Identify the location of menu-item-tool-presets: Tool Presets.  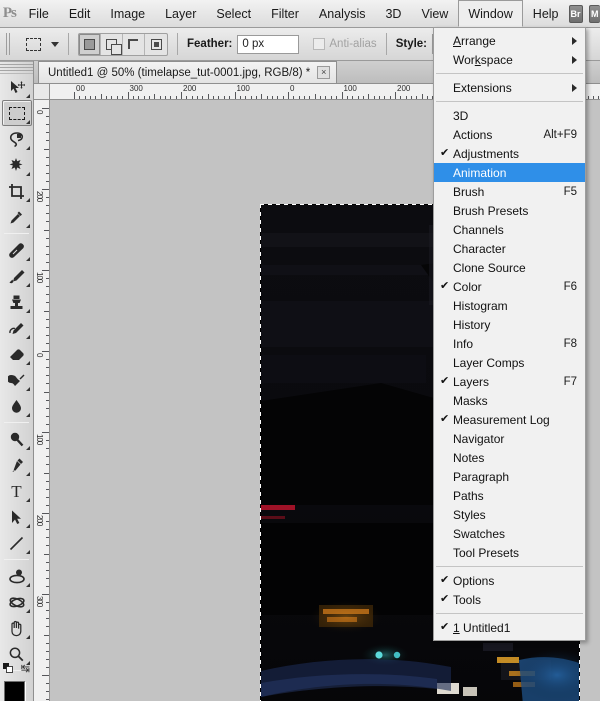
(509, 552).